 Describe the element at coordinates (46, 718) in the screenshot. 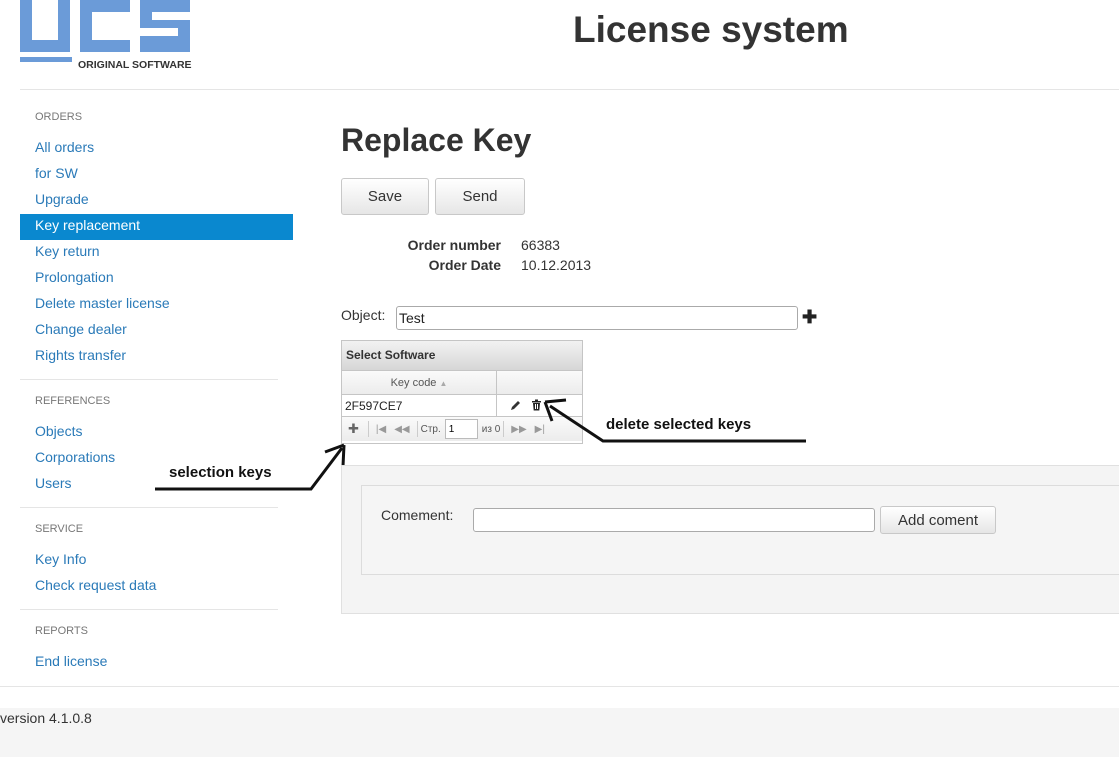

I see `version-text: version 4.1.0.8` at that location.